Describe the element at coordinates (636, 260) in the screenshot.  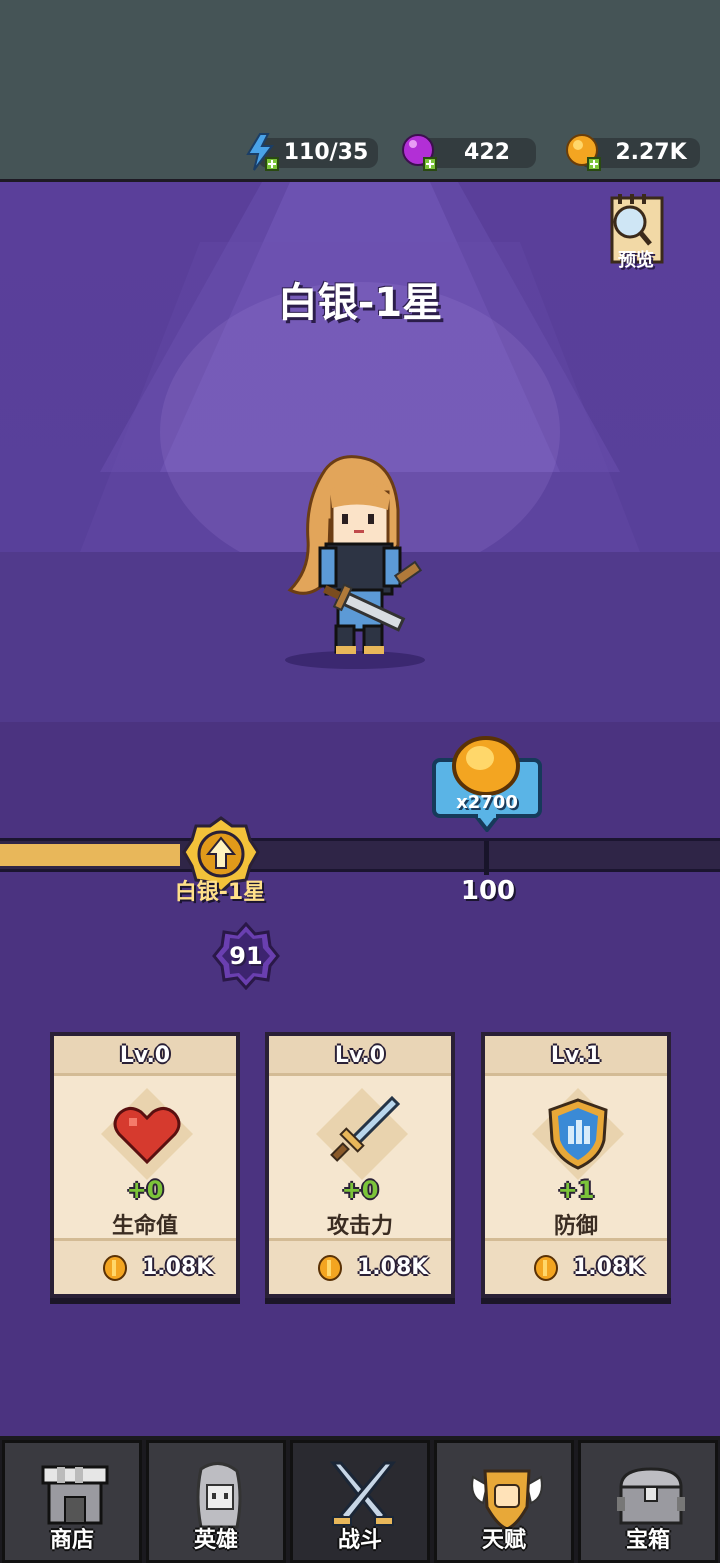
I see `preview-label: 预览` at that location.